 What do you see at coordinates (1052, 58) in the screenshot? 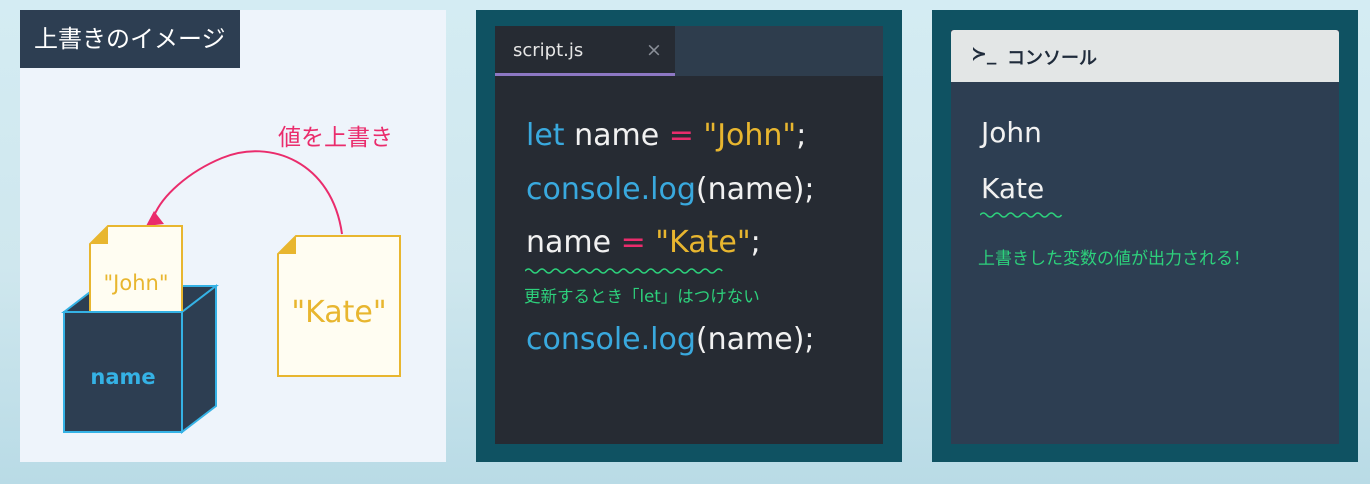
I see `console-title: コンソール` at bounding box center [1052, 58].